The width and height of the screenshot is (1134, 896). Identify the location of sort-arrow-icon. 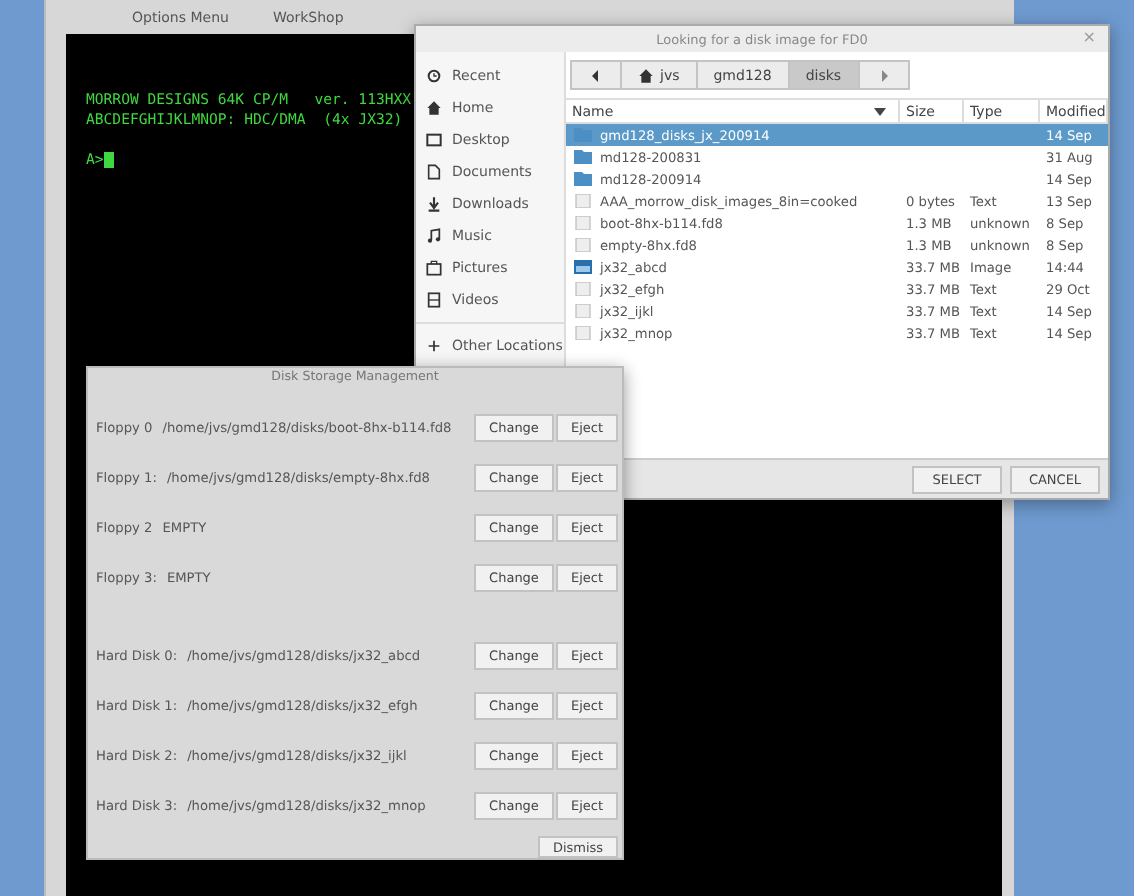
(880, 111).